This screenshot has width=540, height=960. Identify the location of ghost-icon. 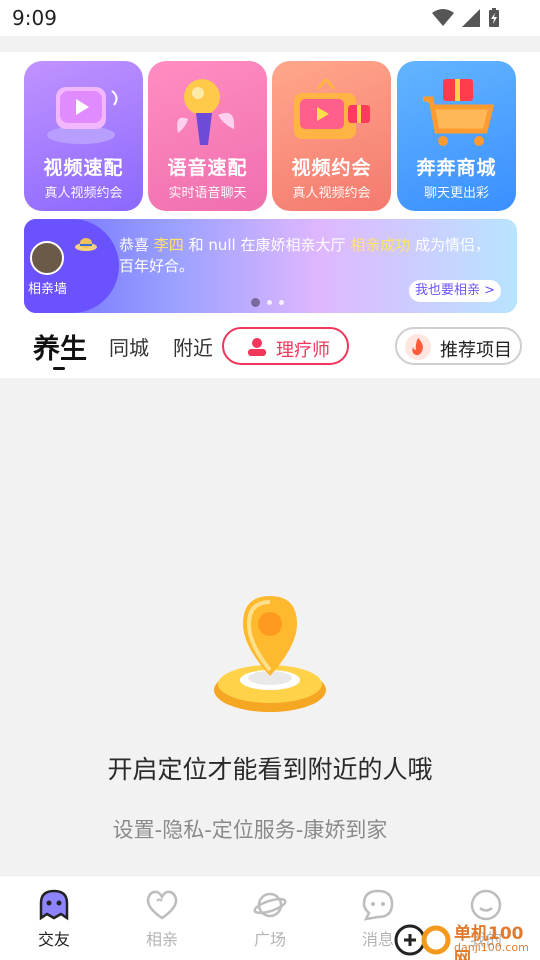
(54, 905).